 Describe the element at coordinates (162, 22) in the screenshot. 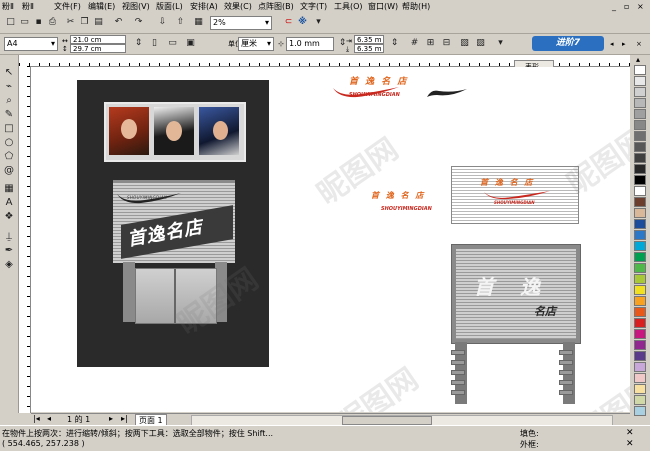

I see `import-icon: ⇩` at that location.